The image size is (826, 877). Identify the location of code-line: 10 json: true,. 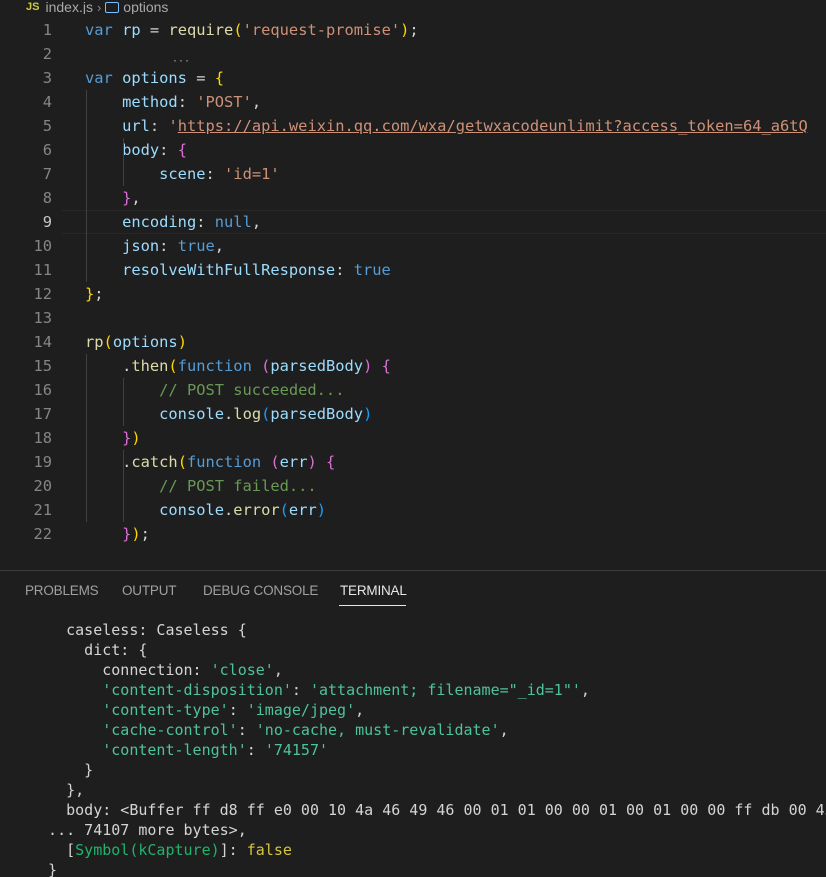
(413, 246).